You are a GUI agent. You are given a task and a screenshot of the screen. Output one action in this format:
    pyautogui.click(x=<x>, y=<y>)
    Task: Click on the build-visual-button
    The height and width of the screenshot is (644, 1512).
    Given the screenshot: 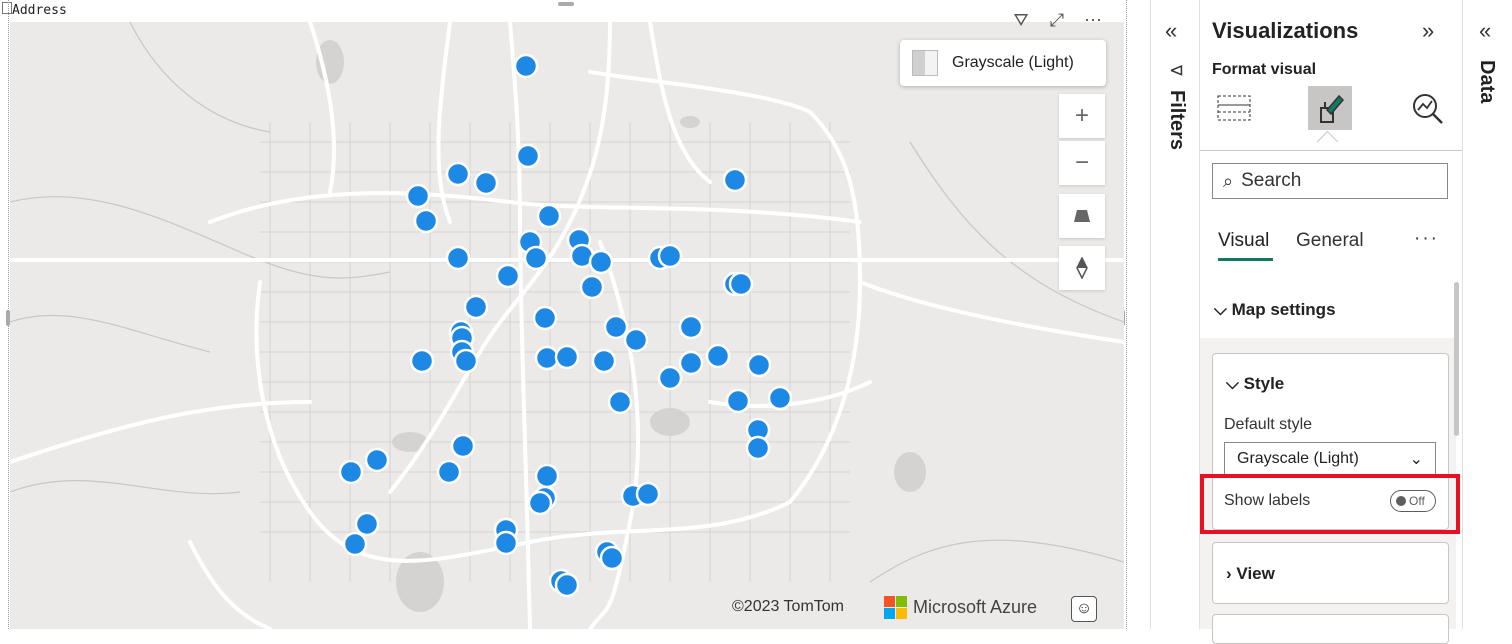 What is the action you would take?
    pyautogui.click(x=1234, y=108)
    